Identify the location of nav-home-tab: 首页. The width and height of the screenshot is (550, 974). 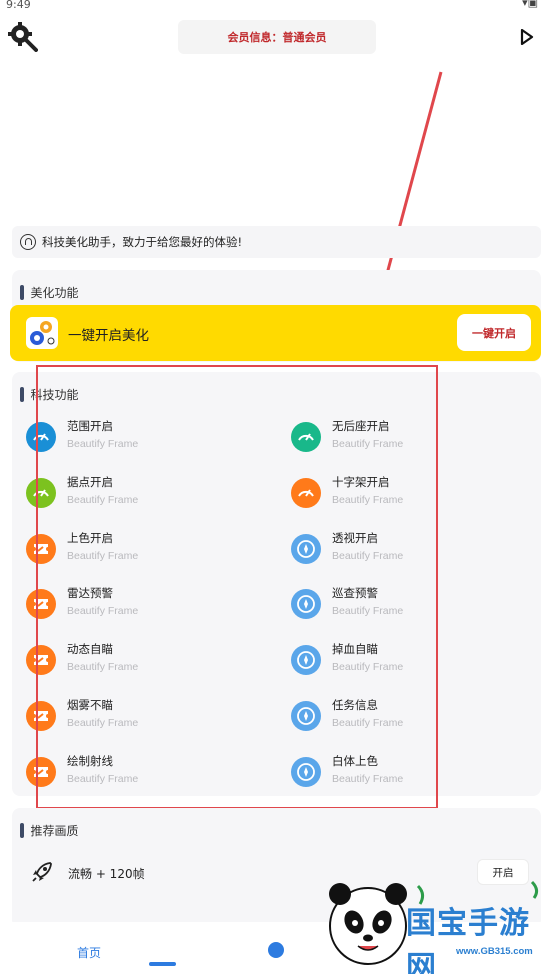
(89, 952).